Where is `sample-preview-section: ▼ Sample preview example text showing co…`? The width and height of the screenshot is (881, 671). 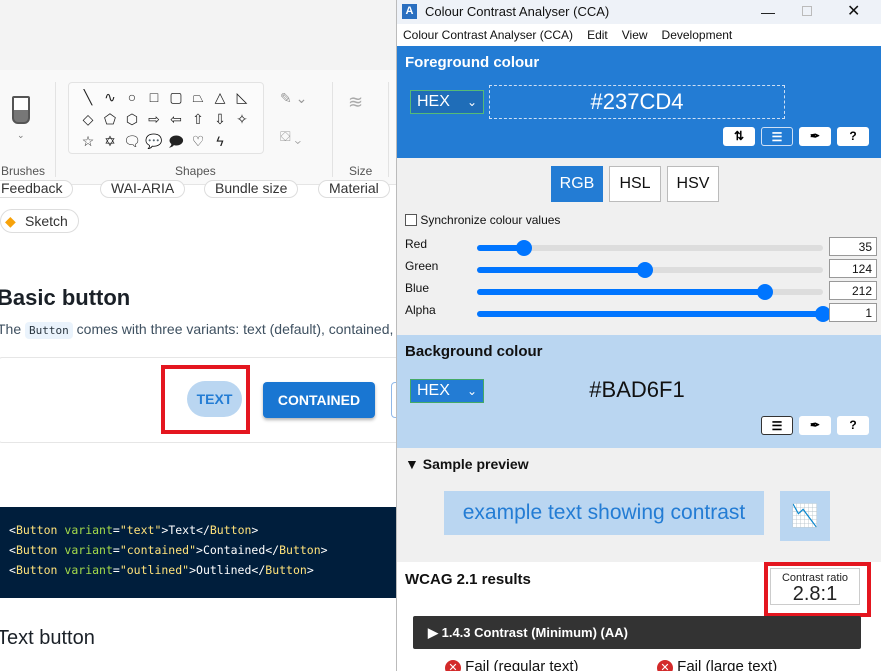 sample-preview-section: ▼ Sample preview example text showing co… is located at coordinates (639, 505).